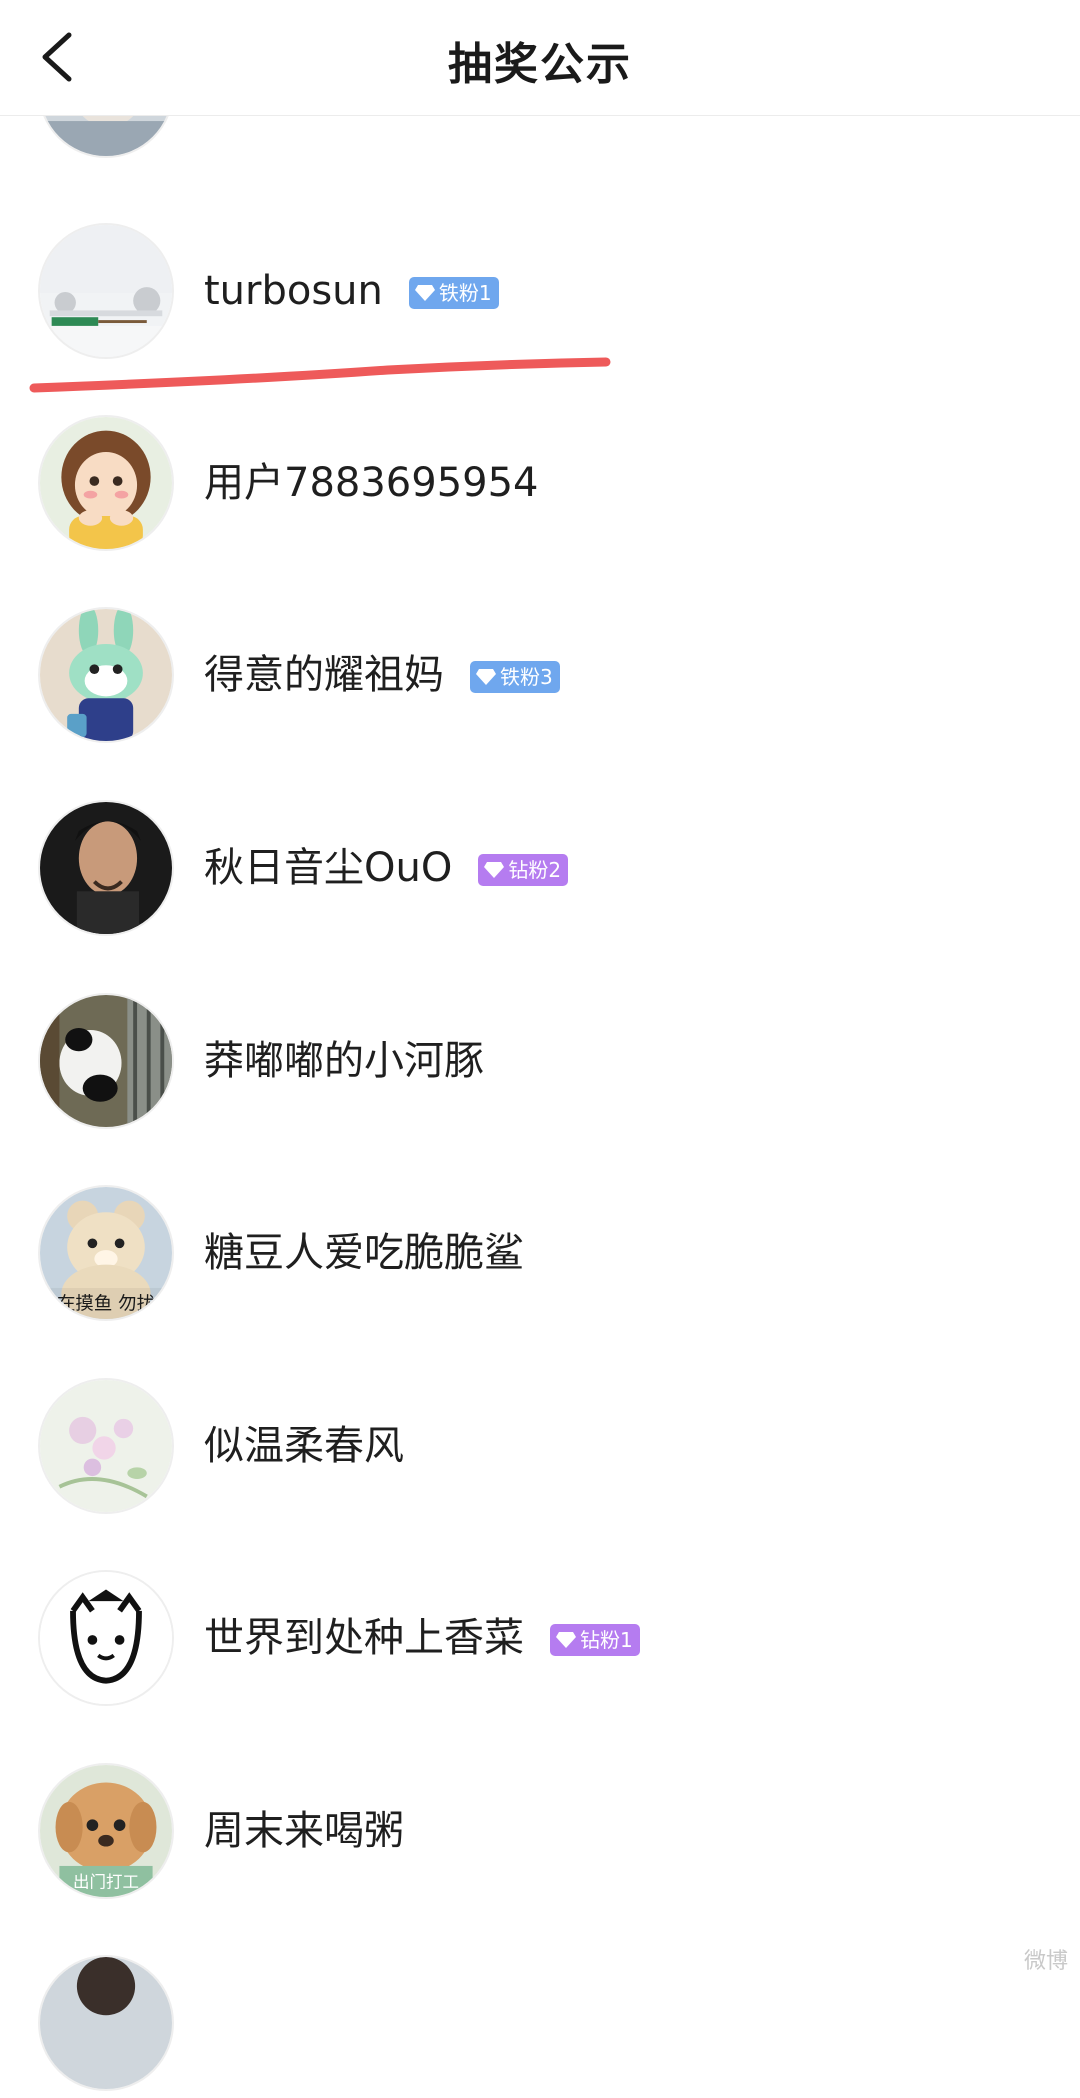 The image size is (1080, 2098). What do you see at coordinates (304, 1831) in the screenshot?
I see `entry-name: 周末来喝粥` at bounding box center [304, 1831].